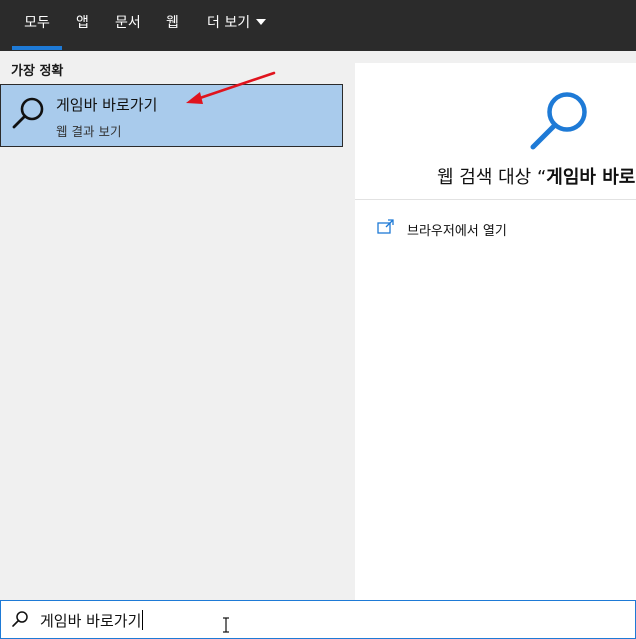 The height and width of the screenshot is (639, 636). What do you see at coordinates (107, 105) in the screenshot?
I see `best-match-title: 게임바 바로가기` at bounding box center [107, 105].